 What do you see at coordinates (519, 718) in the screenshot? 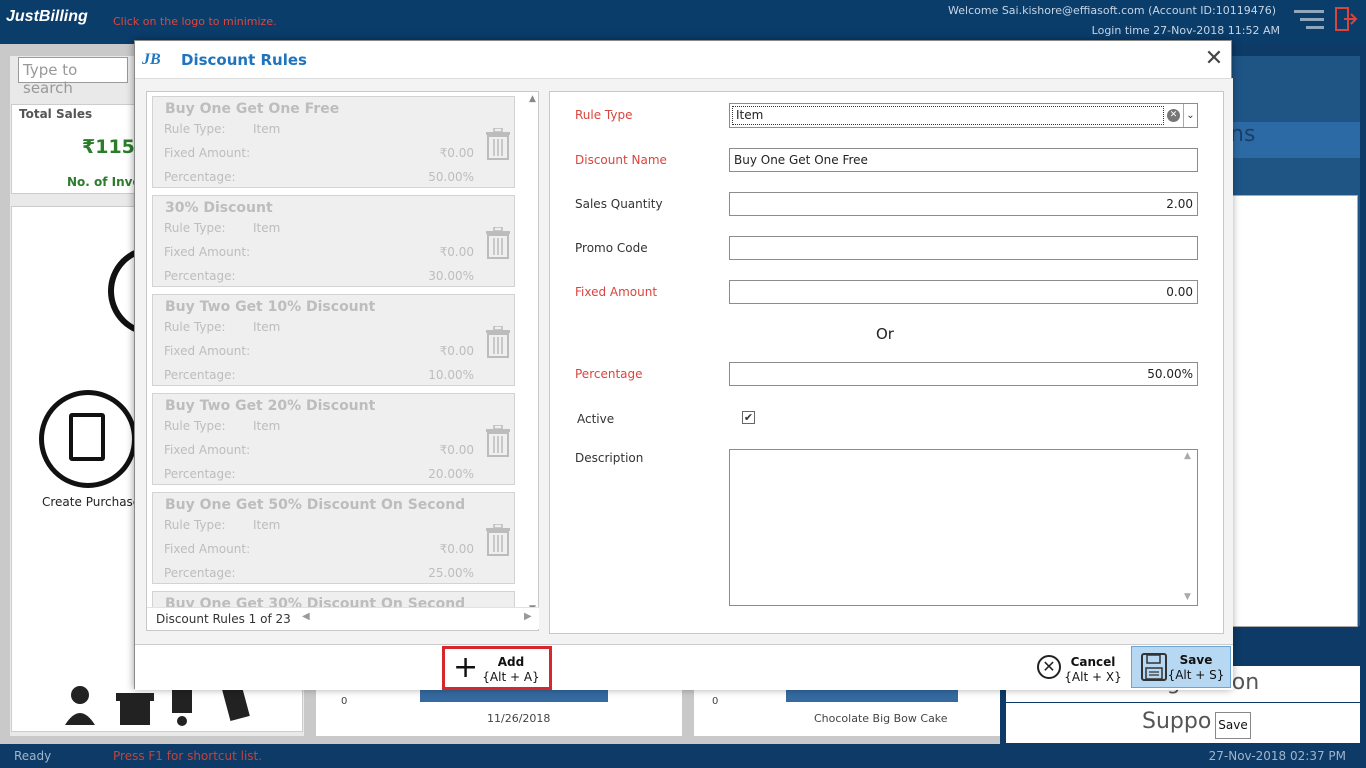
I see `chart-x-label: 11/26/2018` at bounding box center [519, 718].